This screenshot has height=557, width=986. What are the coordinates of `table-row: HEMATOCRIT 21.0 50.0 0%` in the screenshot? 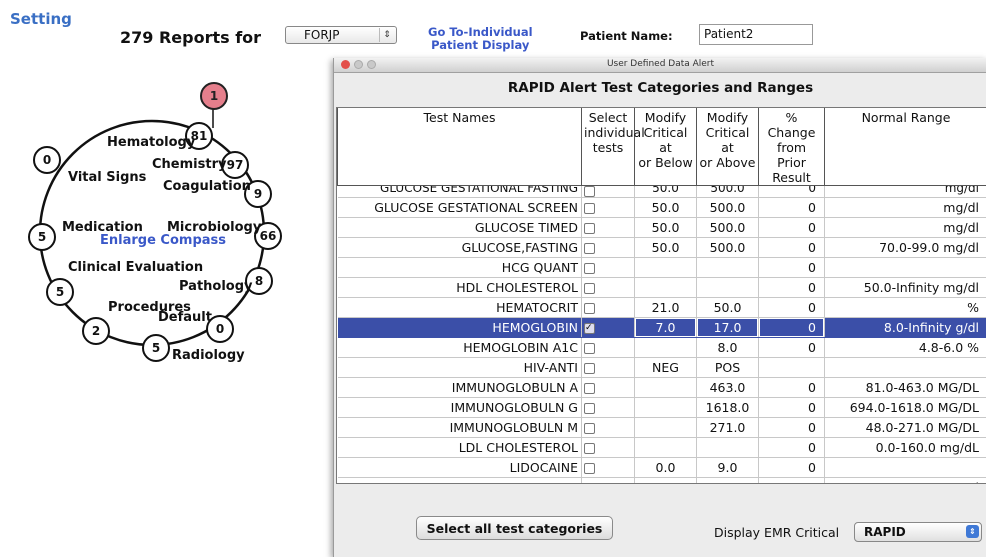 It's located at (661, 307).